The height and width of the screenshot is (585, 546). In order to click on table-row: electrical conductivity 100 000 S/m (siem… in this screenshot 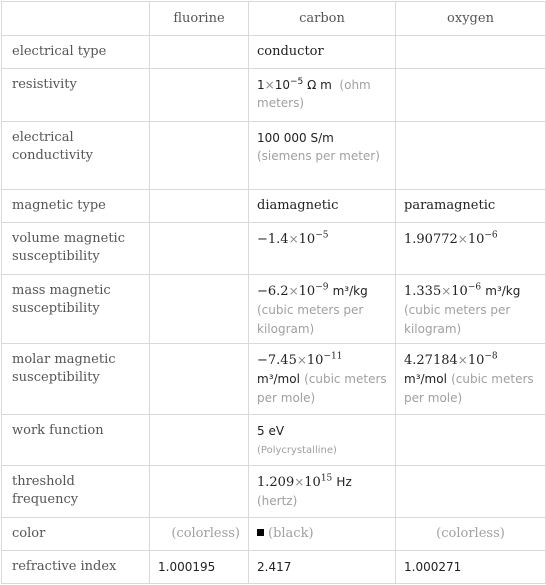, I will do `click(273, 155)`.